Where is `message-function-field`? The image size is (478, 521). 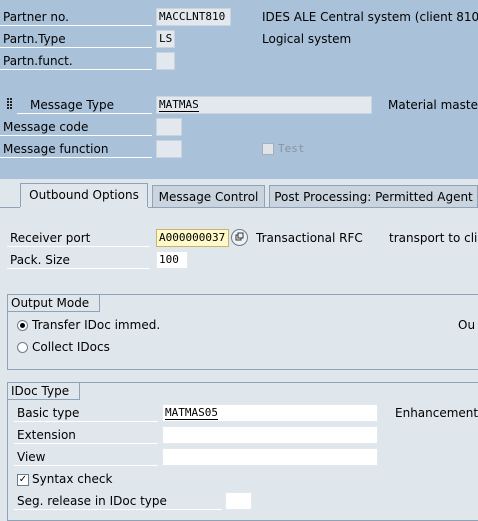 message-function-field is located at coordinates (169, 149).